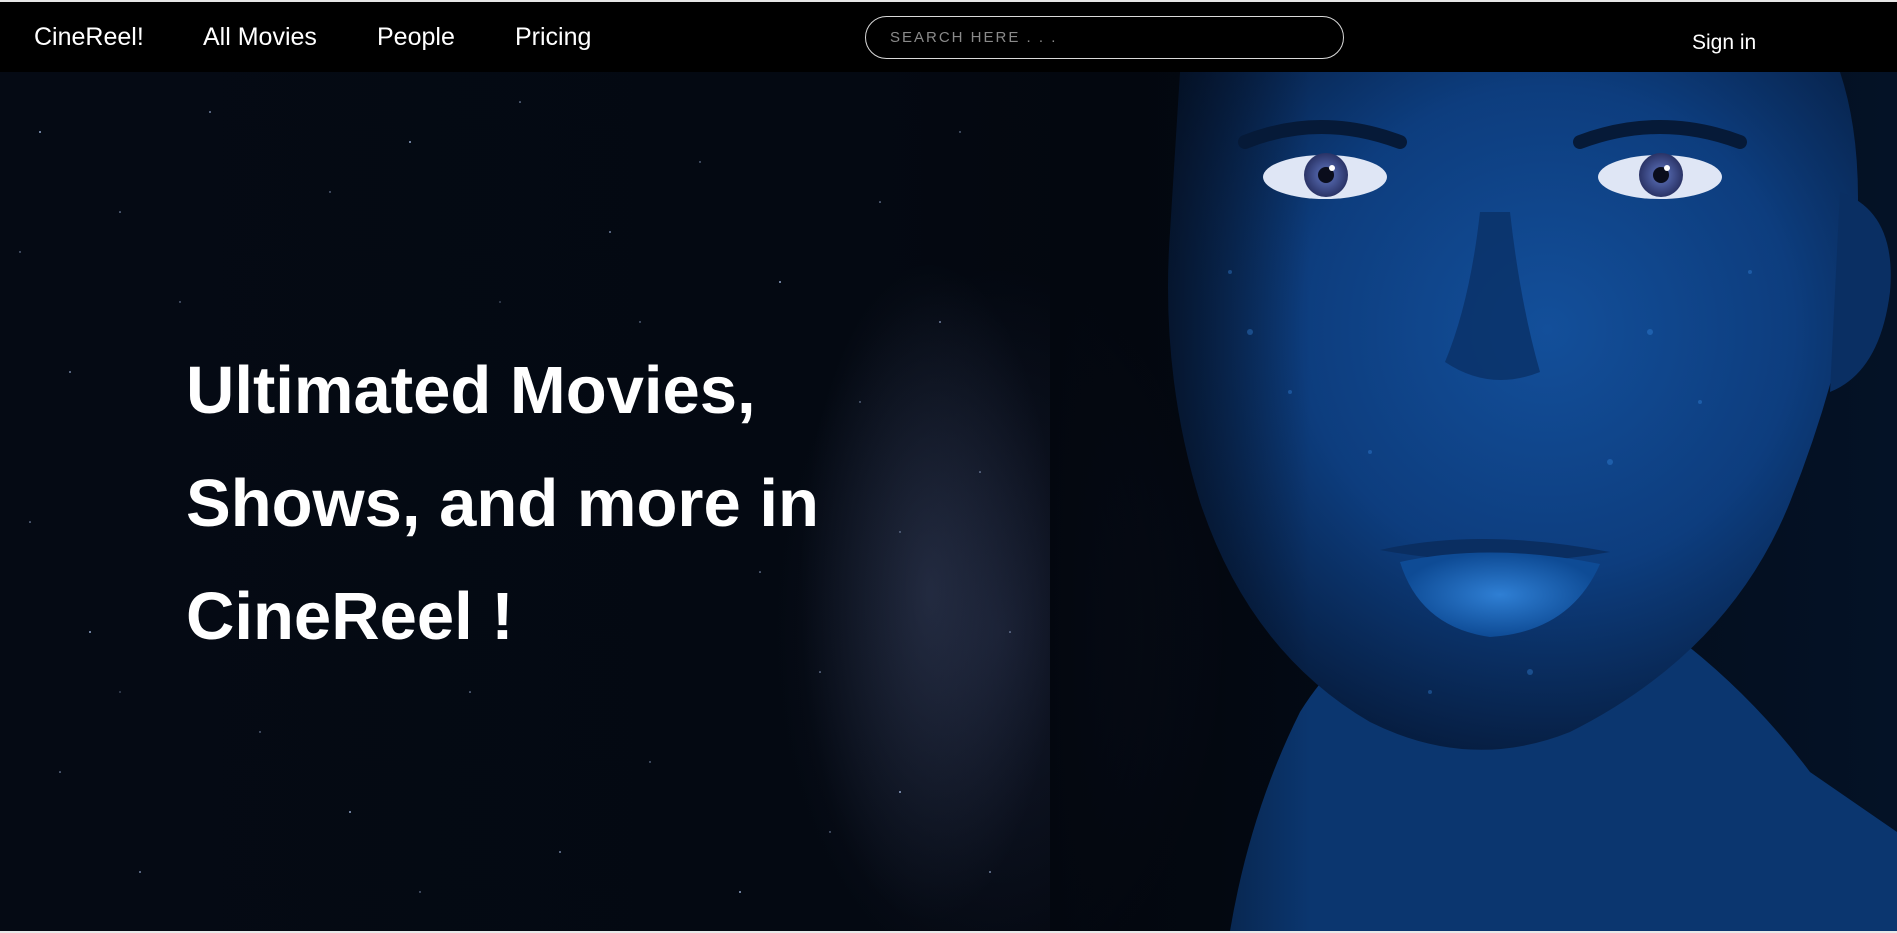  I want to click on nav-link-people: People, so click(416, 37).